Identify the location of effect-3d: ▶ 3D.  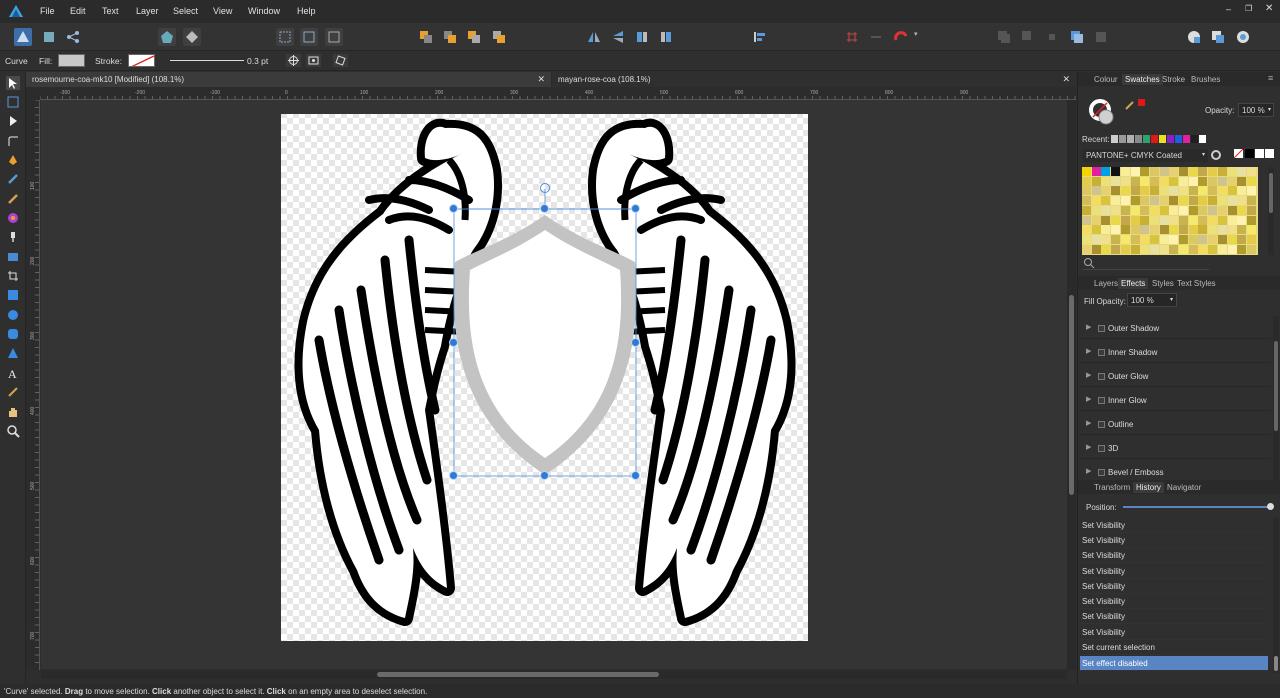
(1175, 448).